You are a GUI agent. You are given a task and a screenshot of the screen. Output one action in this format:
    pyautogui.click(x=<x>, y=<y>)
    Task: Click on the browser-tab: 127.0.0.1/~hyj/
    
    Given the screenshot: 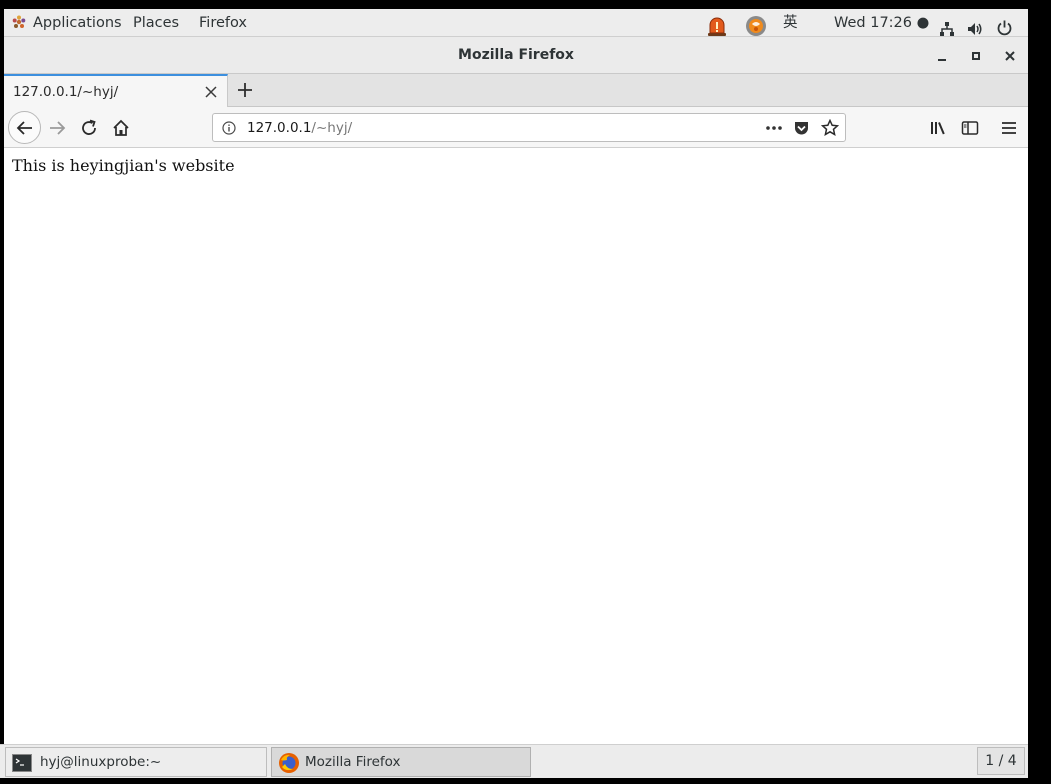 What is the action you would take?
    pyautogui.click(x=116, y=91)
    